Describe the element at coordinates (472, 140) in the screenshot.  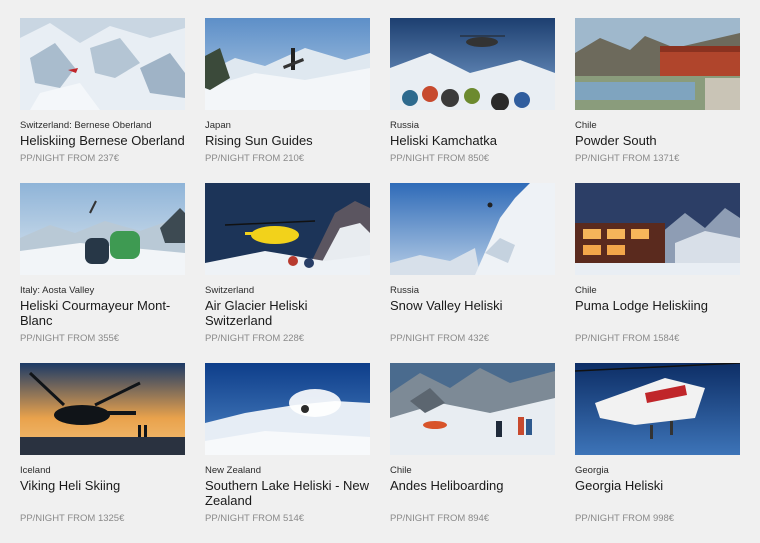
I see `listing-title: Heliski Kamchatka` at that location.